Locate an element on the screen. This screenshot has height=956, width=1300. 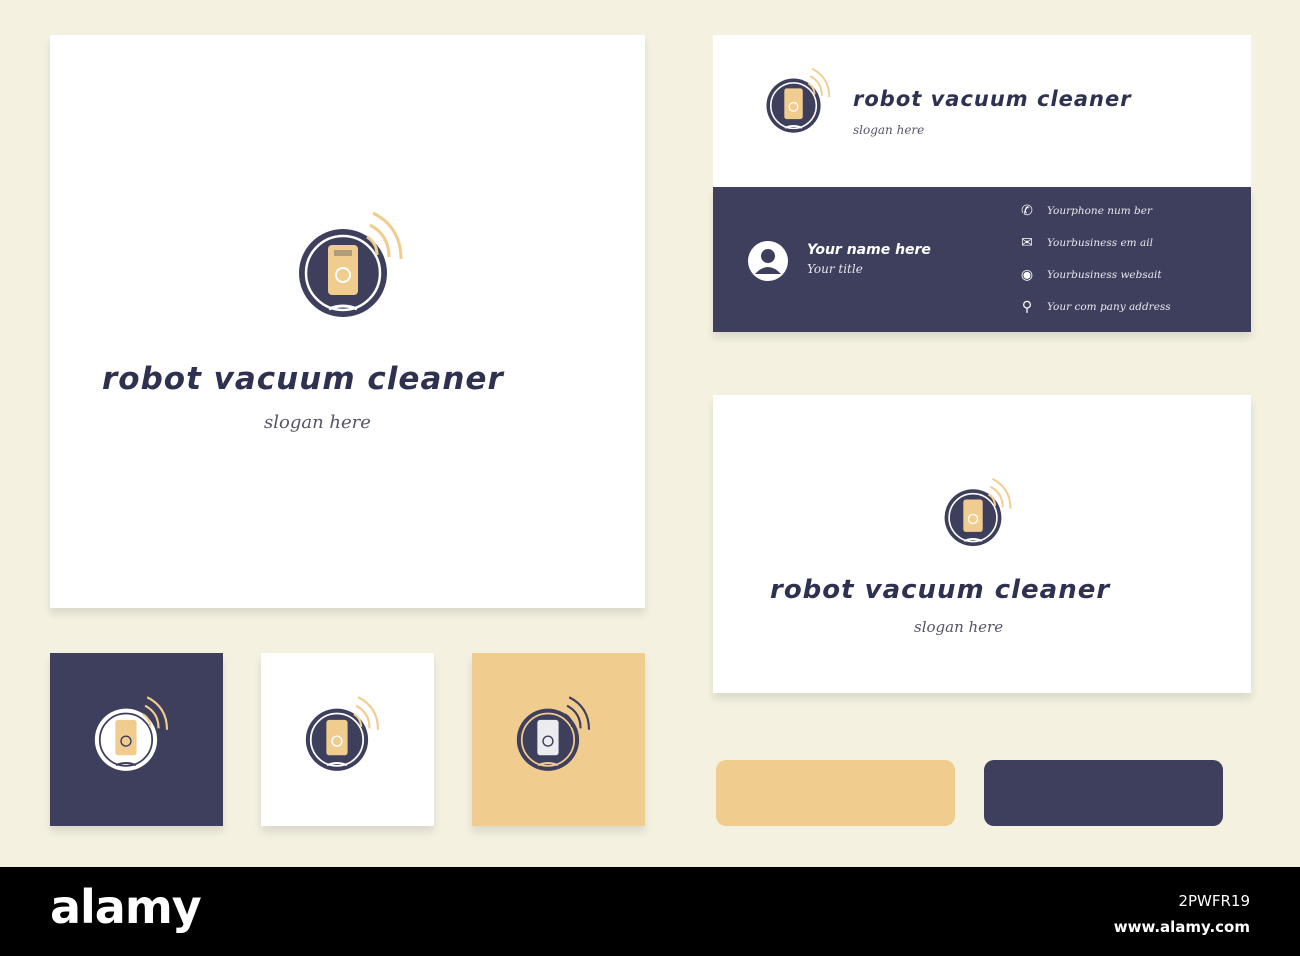
watermark-url: www.alamy.com is located at coordinates (1181, 927).